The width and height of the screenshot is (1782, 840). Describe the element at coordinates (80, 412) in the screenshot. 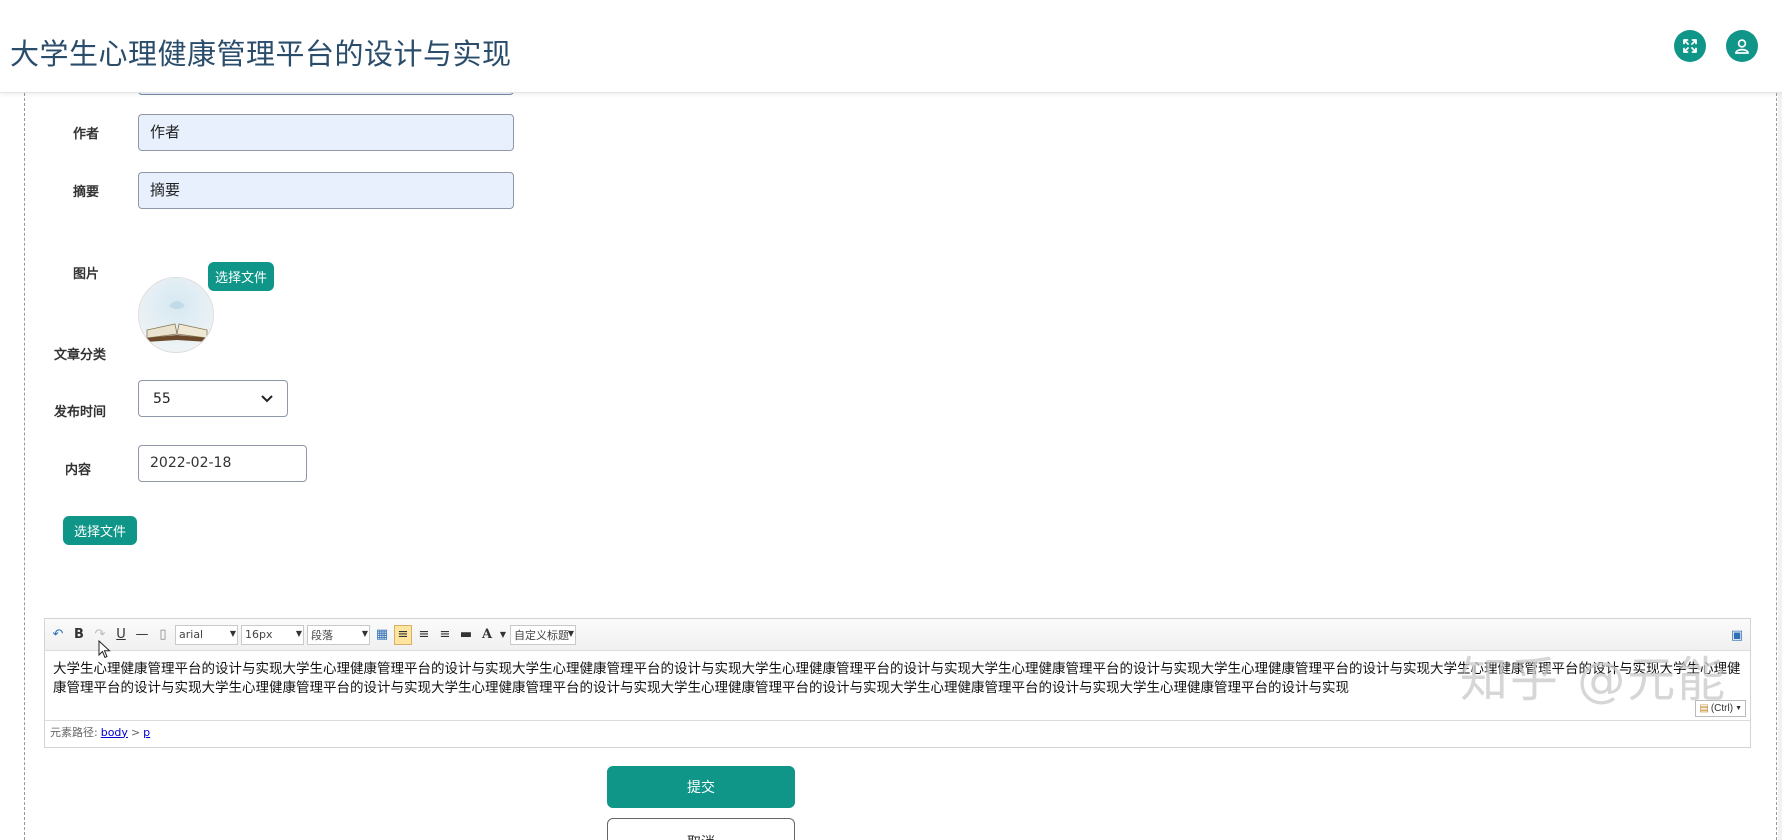

I see `publish-time-label: 发布时间` at that location.